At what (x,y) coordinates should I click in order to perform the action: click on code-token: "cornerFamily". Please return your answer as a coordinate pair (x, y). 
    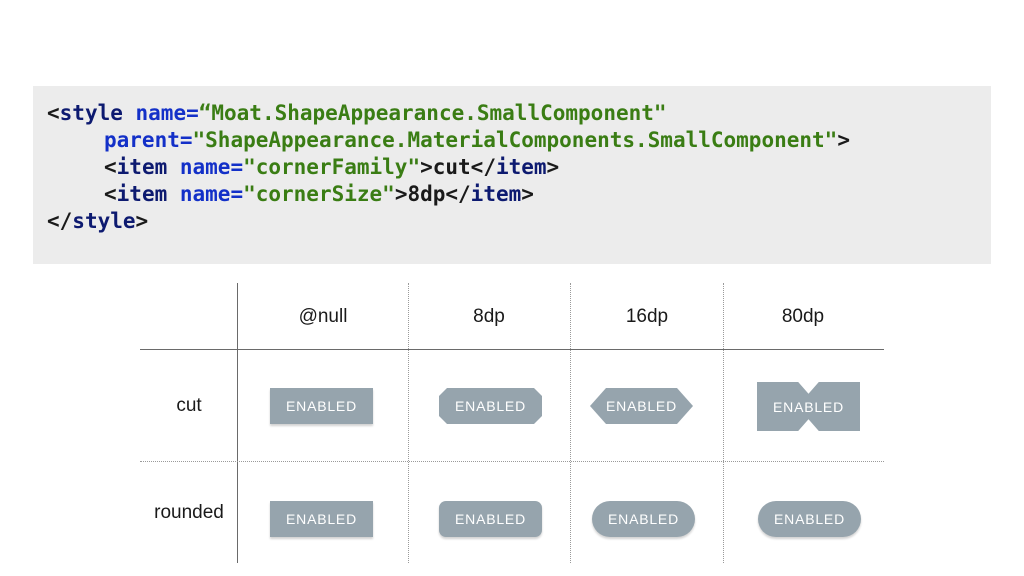
    Looking at the image, I should click on (332, 167).